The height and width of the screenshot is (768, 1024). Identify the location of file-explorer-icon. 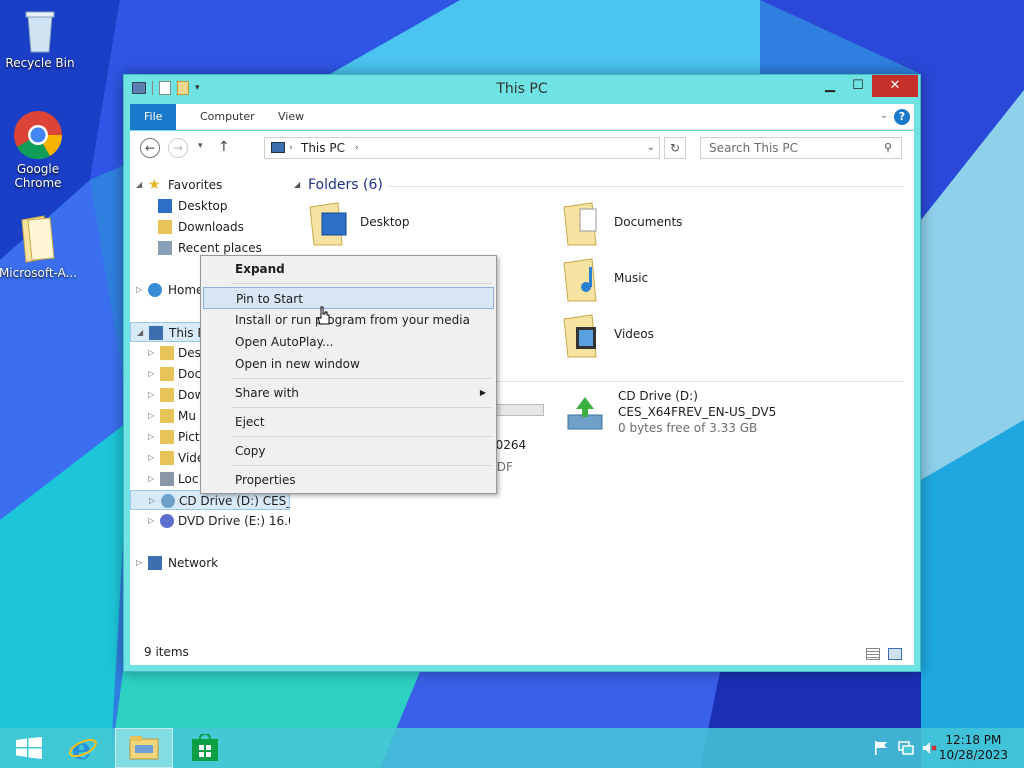
(144, 748).